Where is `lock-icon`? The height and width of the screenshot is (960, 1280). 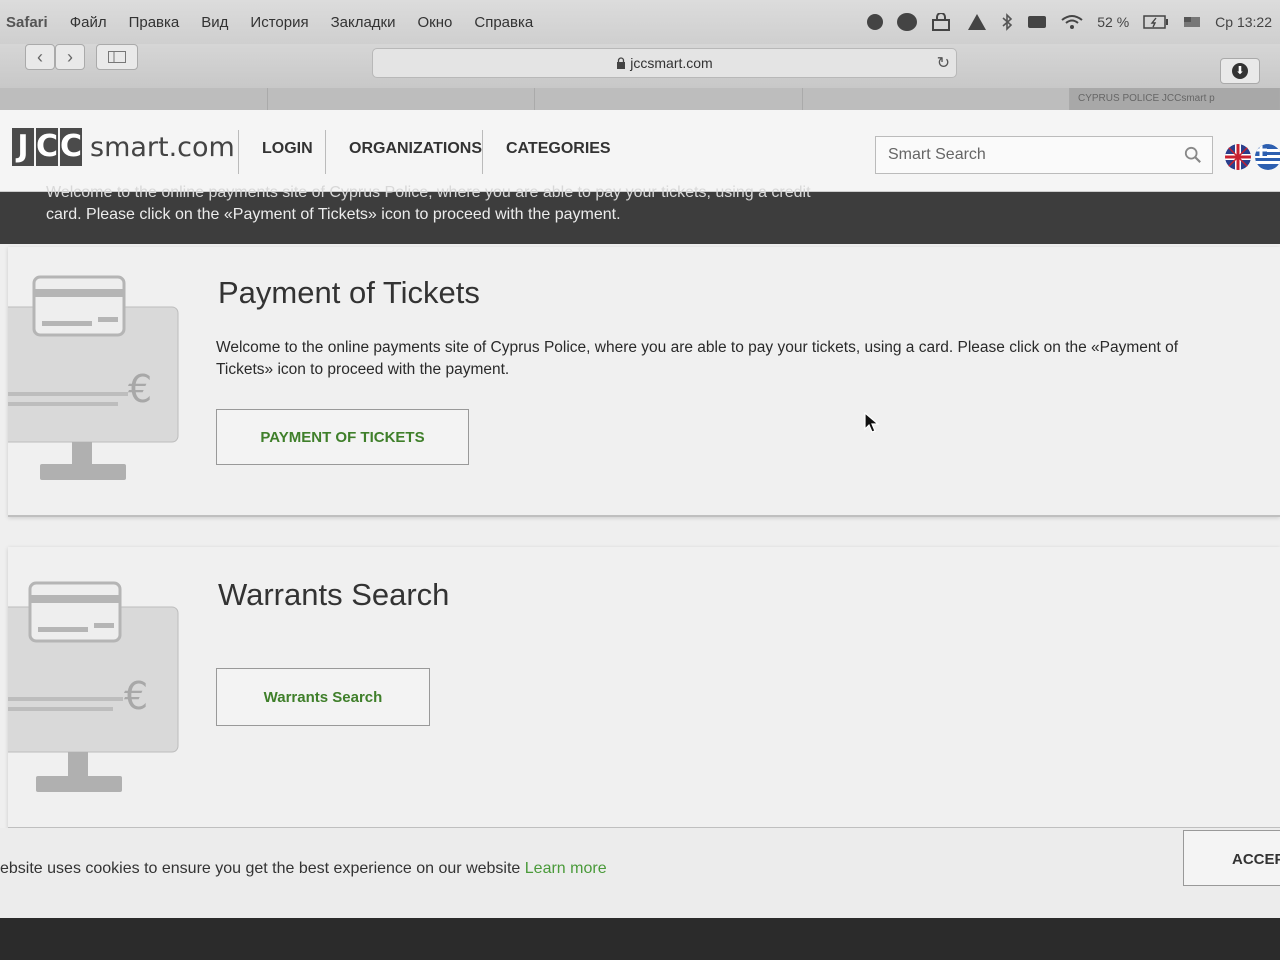
lock-icon is located at coordinates (621, 63).